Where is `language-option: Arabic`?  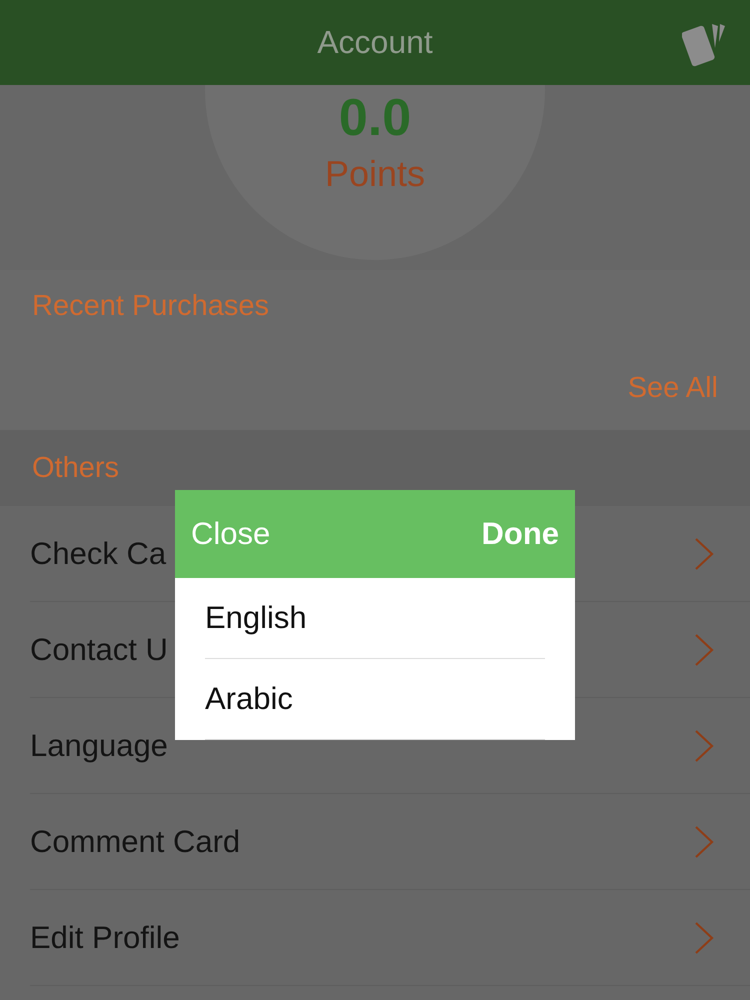
language-option: Arabic is located at coordinates (375, 699).